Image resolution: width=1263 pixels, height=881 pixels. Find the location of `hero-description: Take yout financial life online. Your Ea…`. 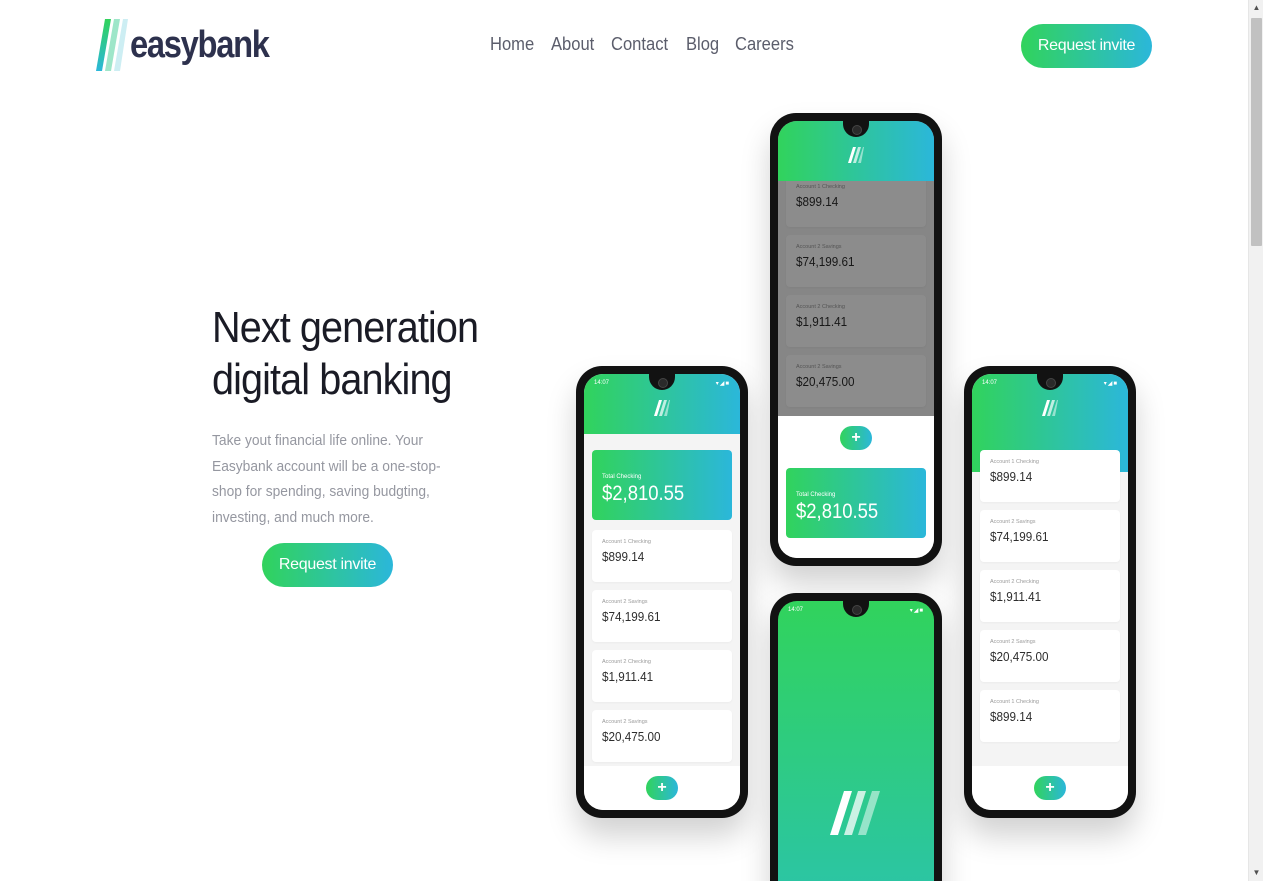

hero-description: Take yout financial life online. Your Ea… is located at coordinates (326, 479).